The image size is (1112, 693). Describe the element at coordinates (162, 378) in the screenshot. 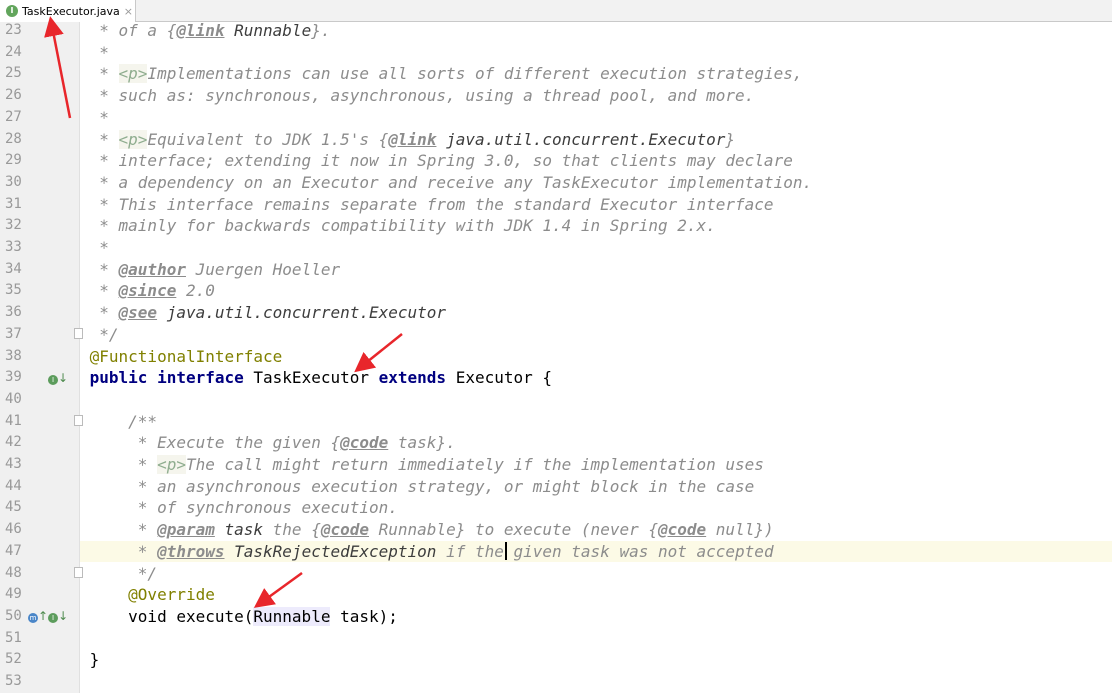

I see `code-token: public interface` at that location.